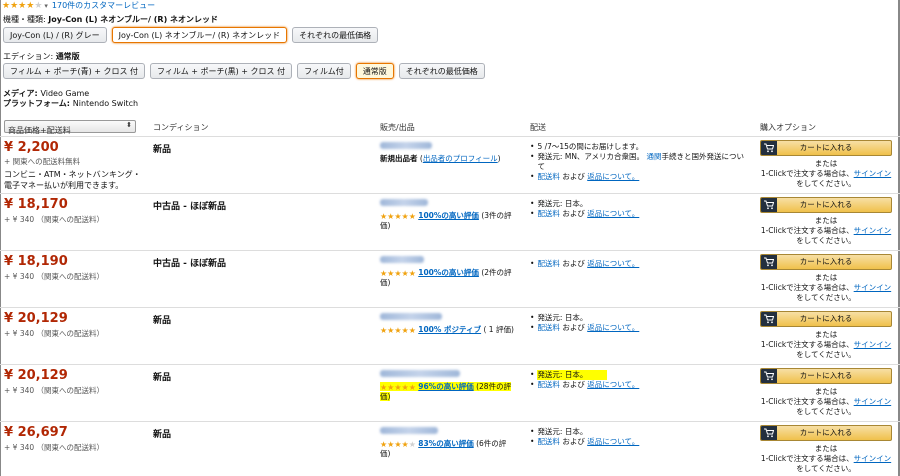 The width and height of the screenshot is (900, 476). What do you see at coordinates (181, 127) in the screenshot?
I see `column-condition: コンディション` at bounding box center [181, 127].